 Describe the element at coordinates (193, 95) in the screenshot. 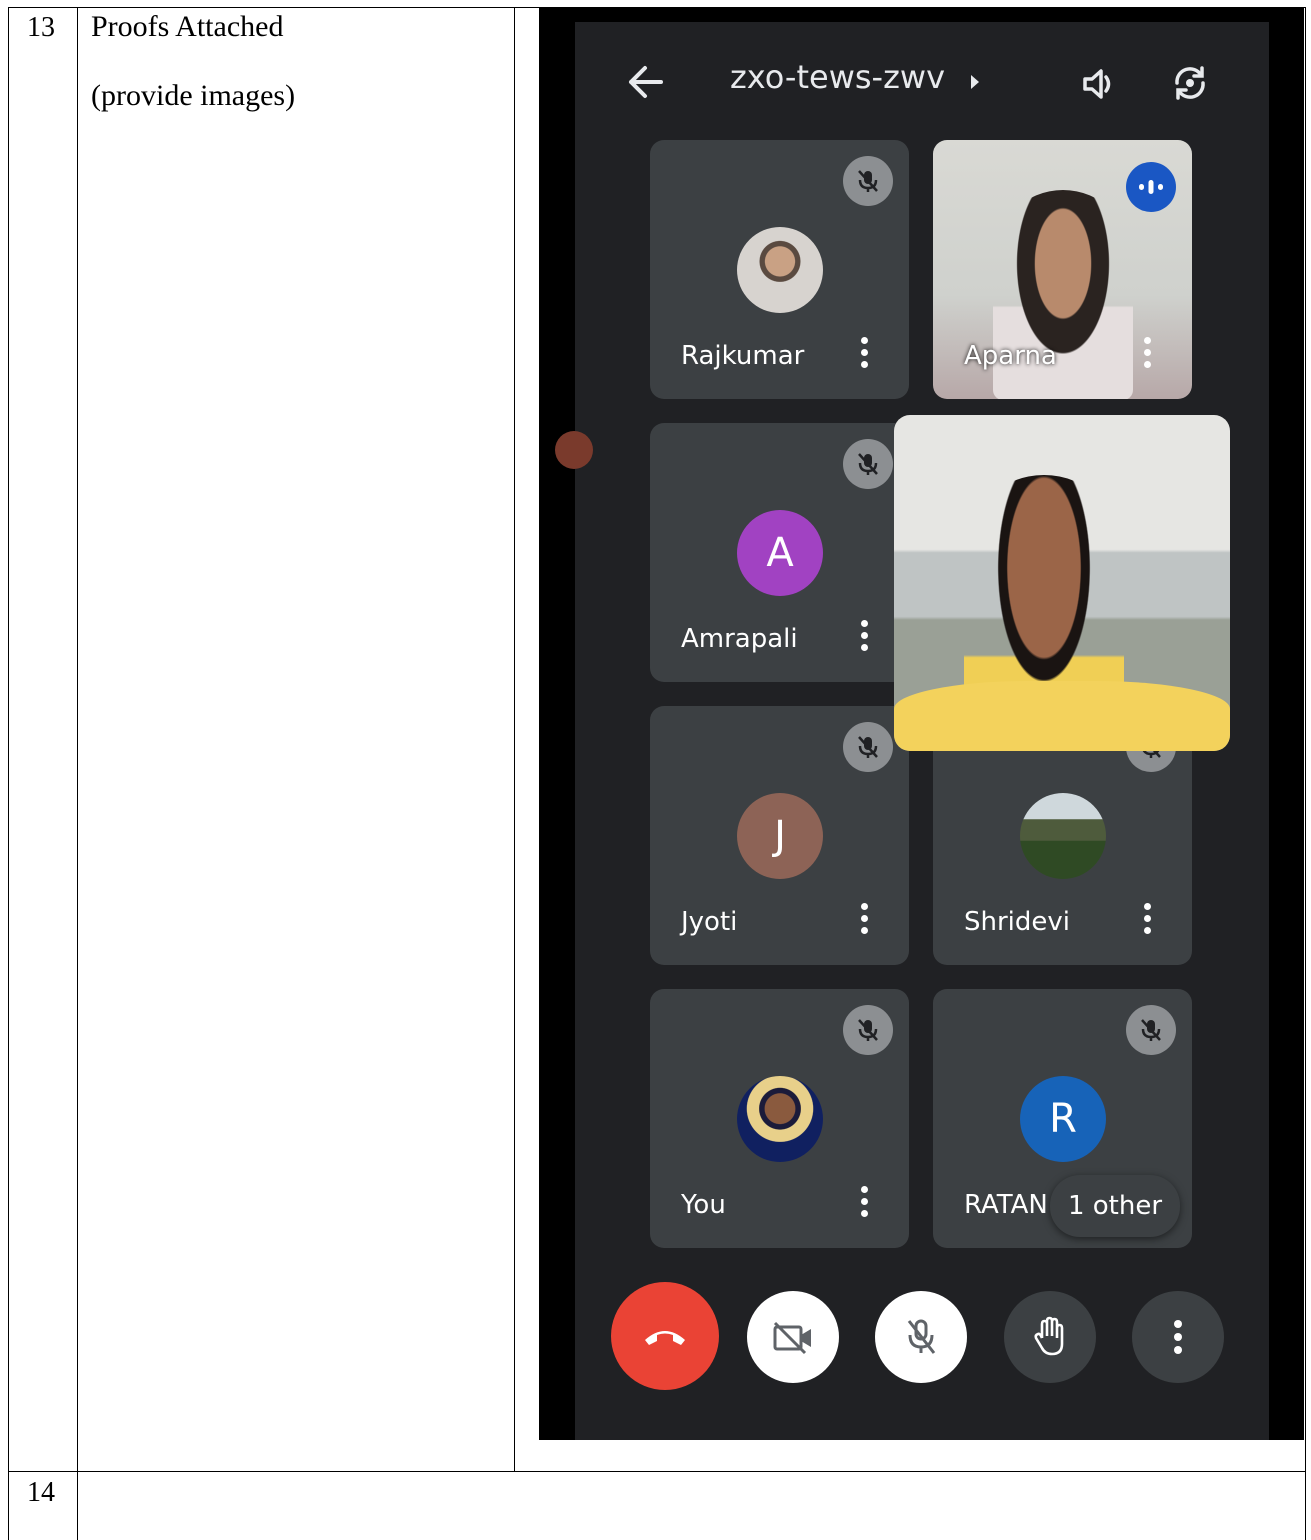

I see `row-13-subtitle: (provide images)` at that location.